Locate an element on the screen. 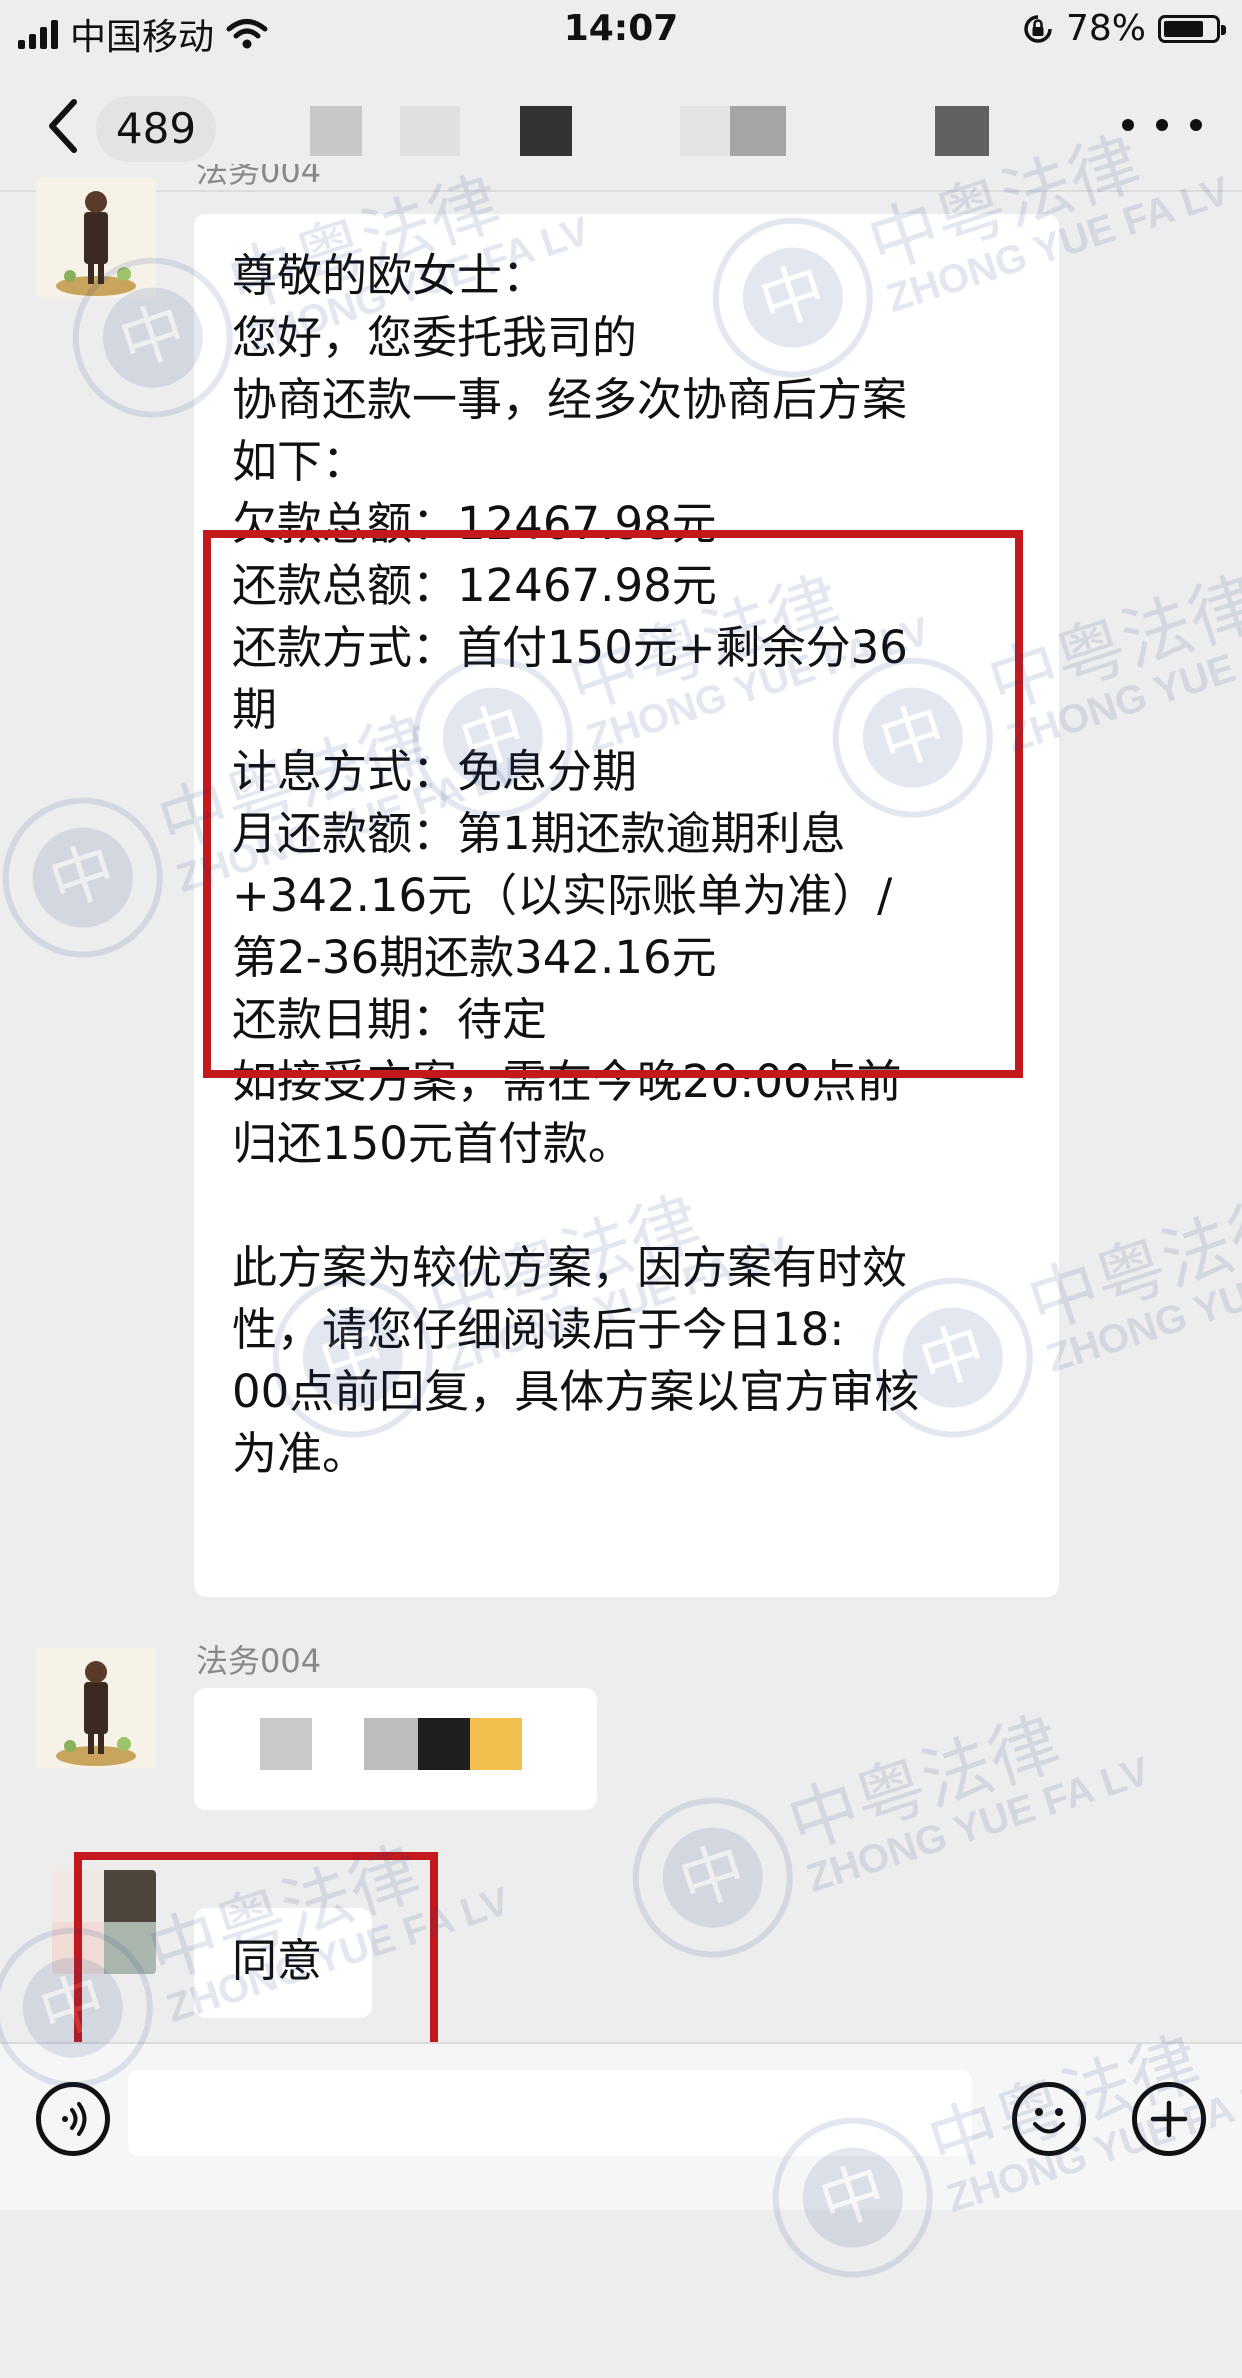 This screenshot has width=1242, height=2378. message-line: 归还150元首付款。 is located at coordinates (432, 1143).